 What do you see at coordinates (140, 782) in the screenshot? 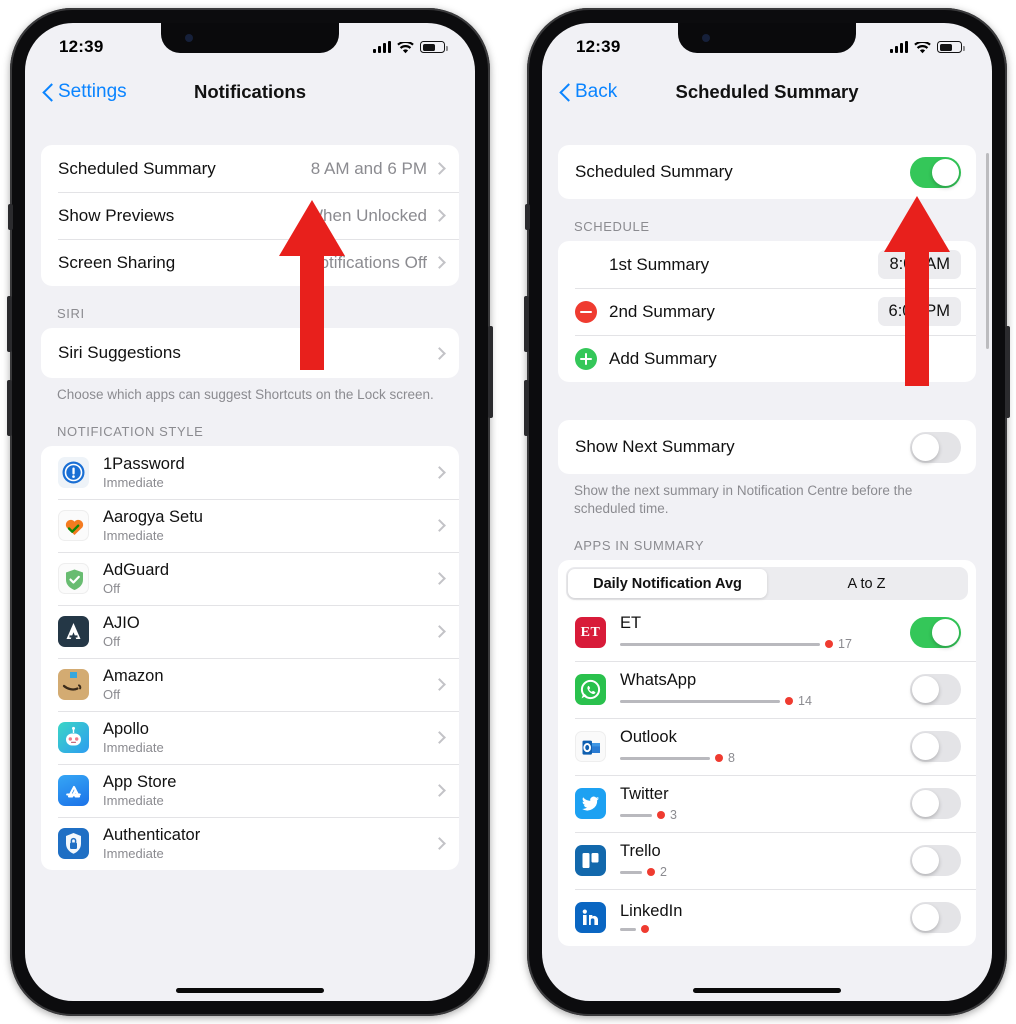
I see `app-name: App Store` at bounding box center [140, 782].